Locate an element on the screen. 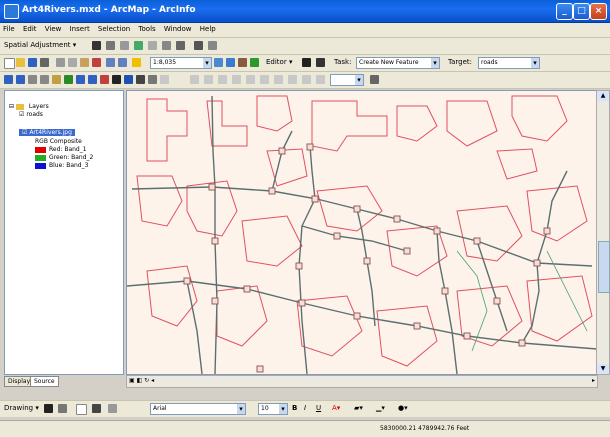 The width and height of the screenshot is (610, 437). effects-icon is located at coordinates (222, 79).